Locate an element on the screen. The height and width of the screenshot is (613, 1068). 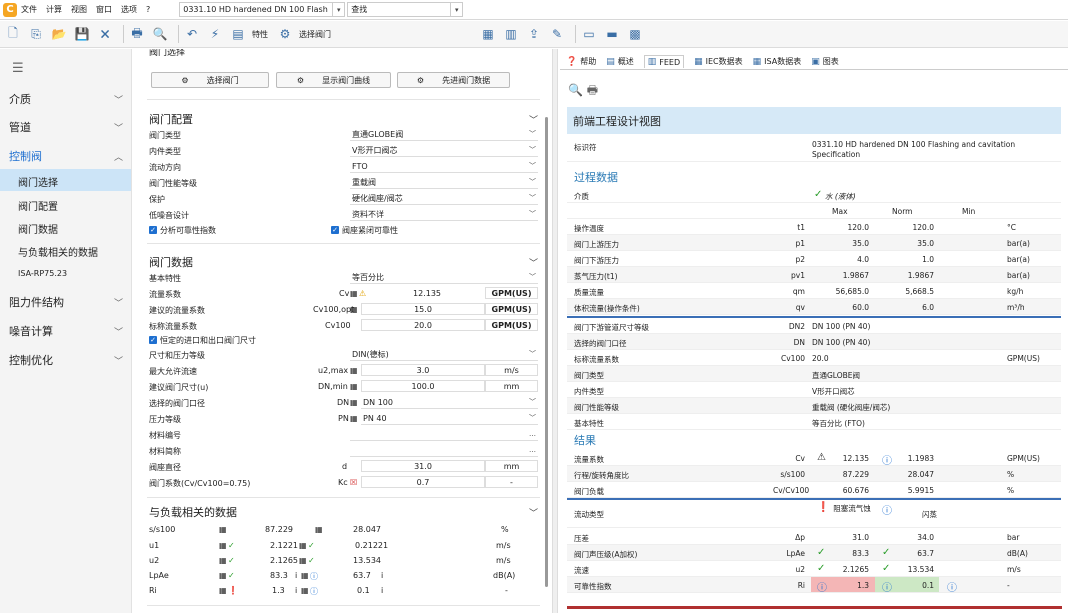
new-file-icon: 🗋 is located at coordinates (13, 34).